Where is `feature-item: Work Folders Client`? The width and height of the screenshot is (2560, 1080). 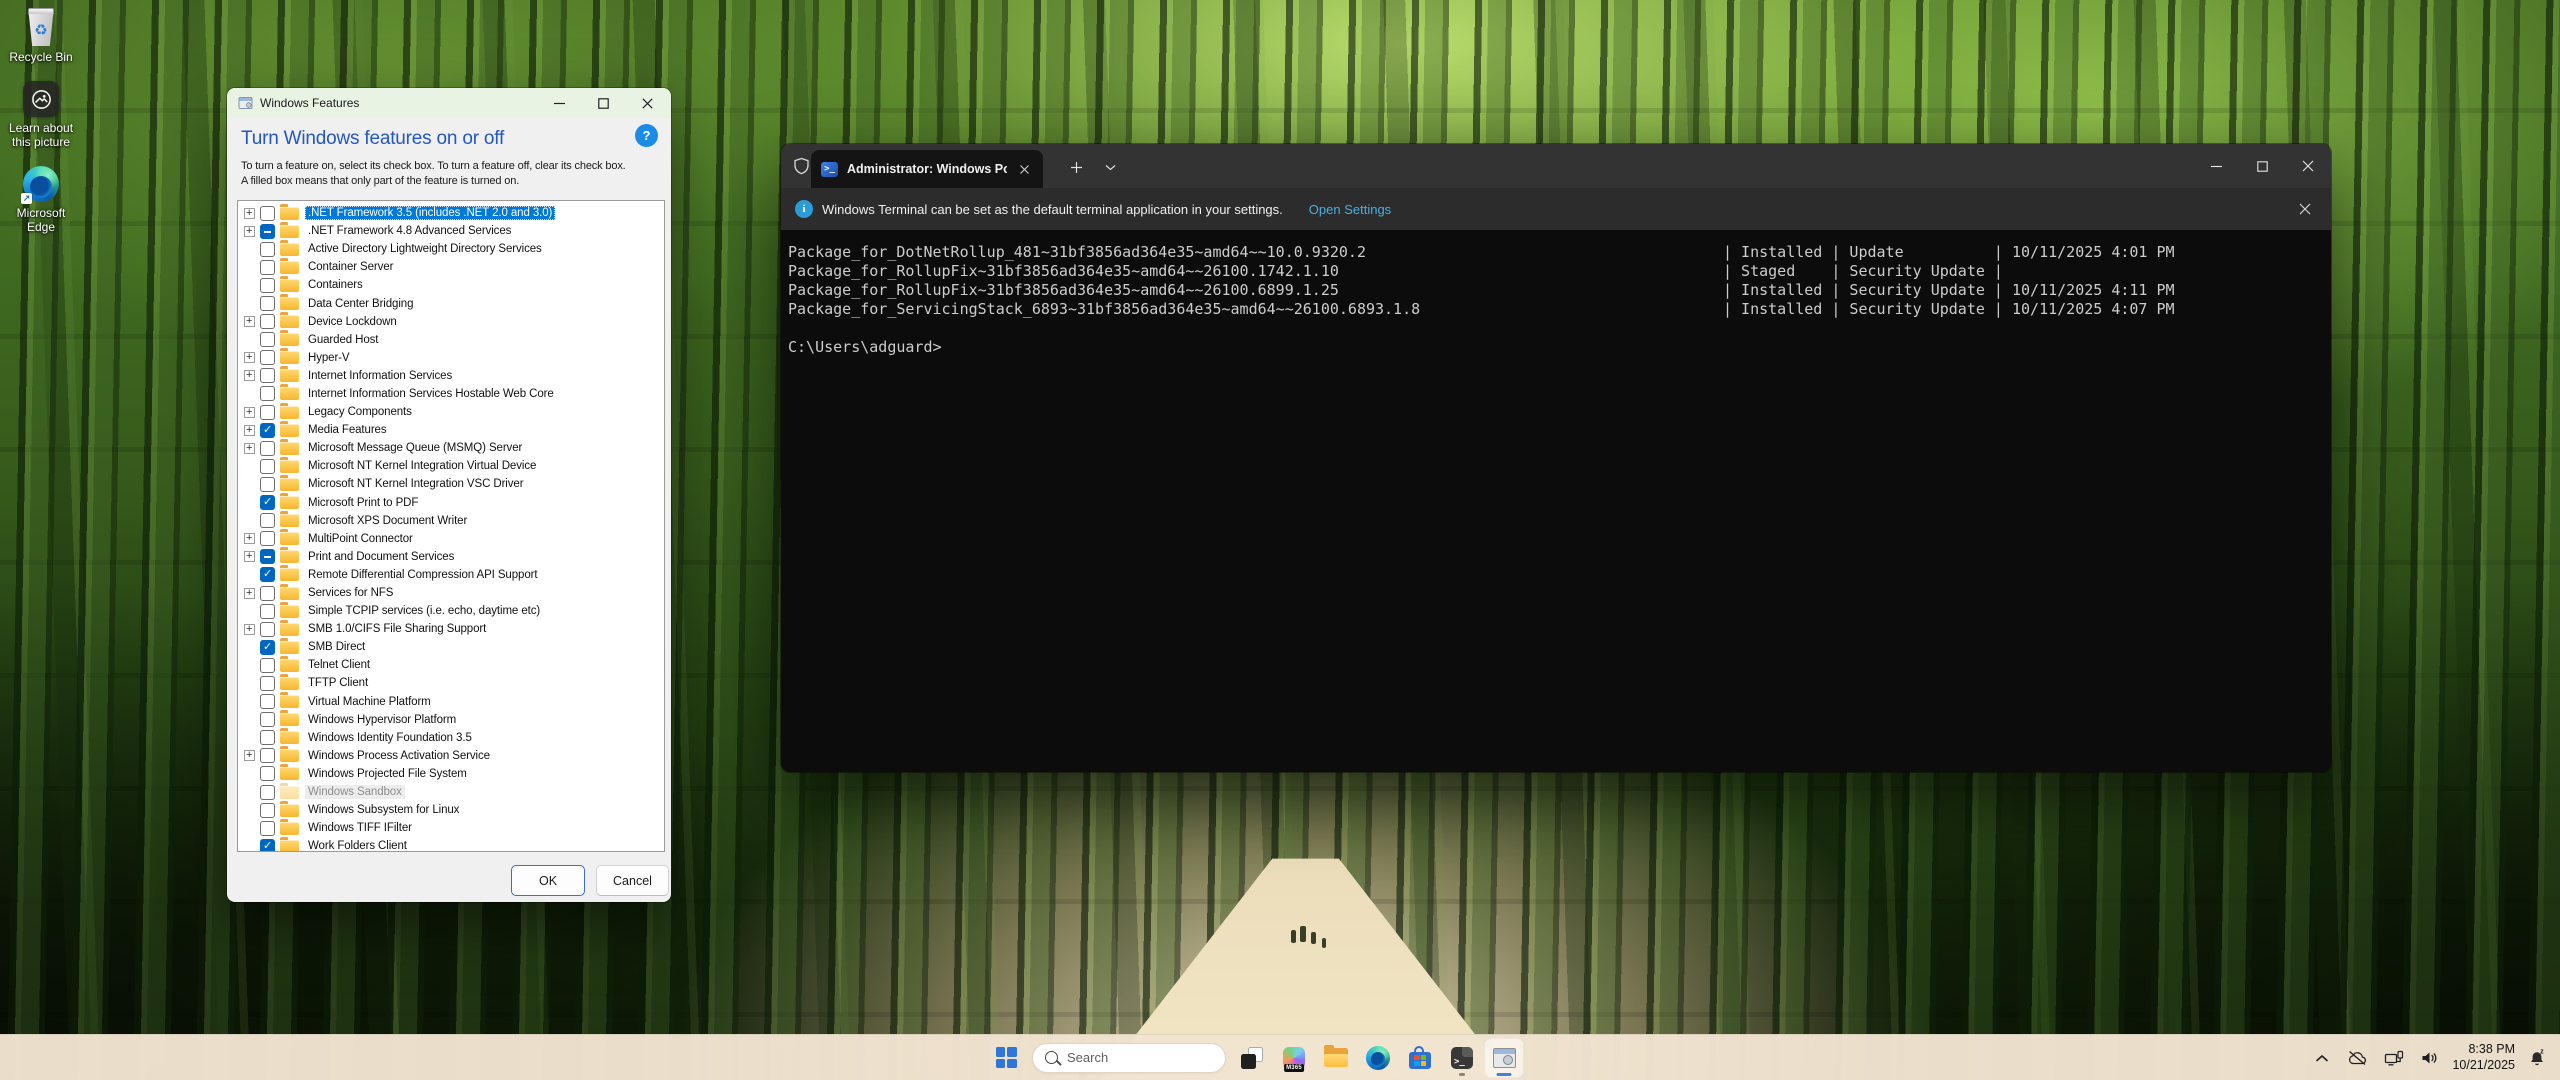
feature-item: Work Folders Client is located at coordinates (454, 843).